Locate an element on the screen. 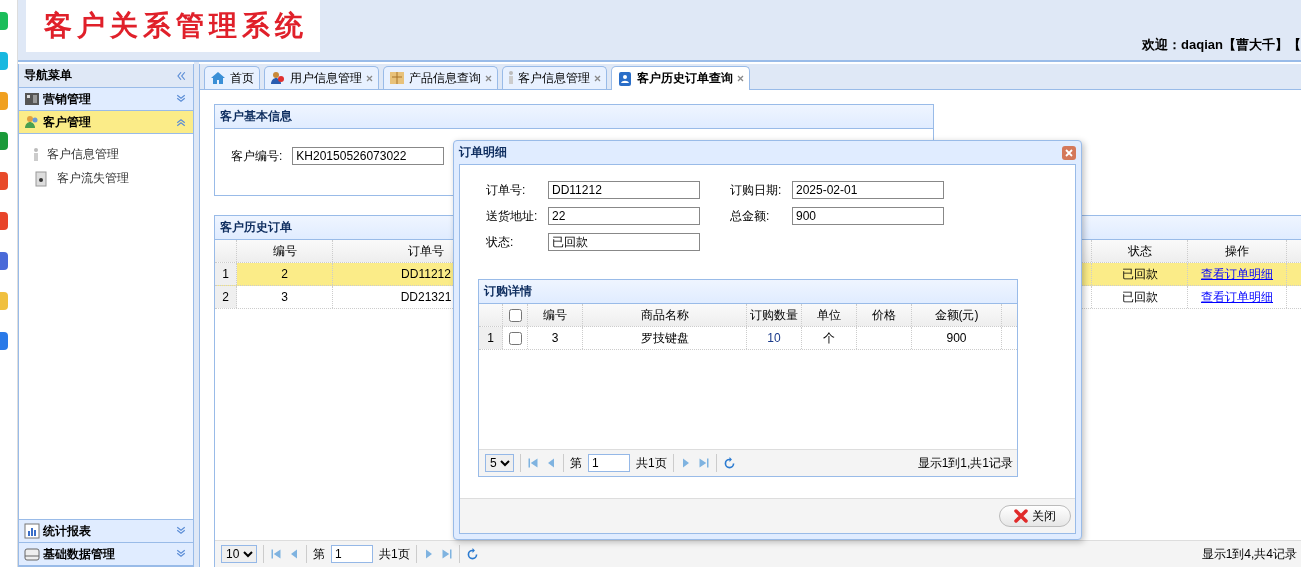 This screenshot has width=1301, height=567. box-icon is located at coordinates (397, 78).